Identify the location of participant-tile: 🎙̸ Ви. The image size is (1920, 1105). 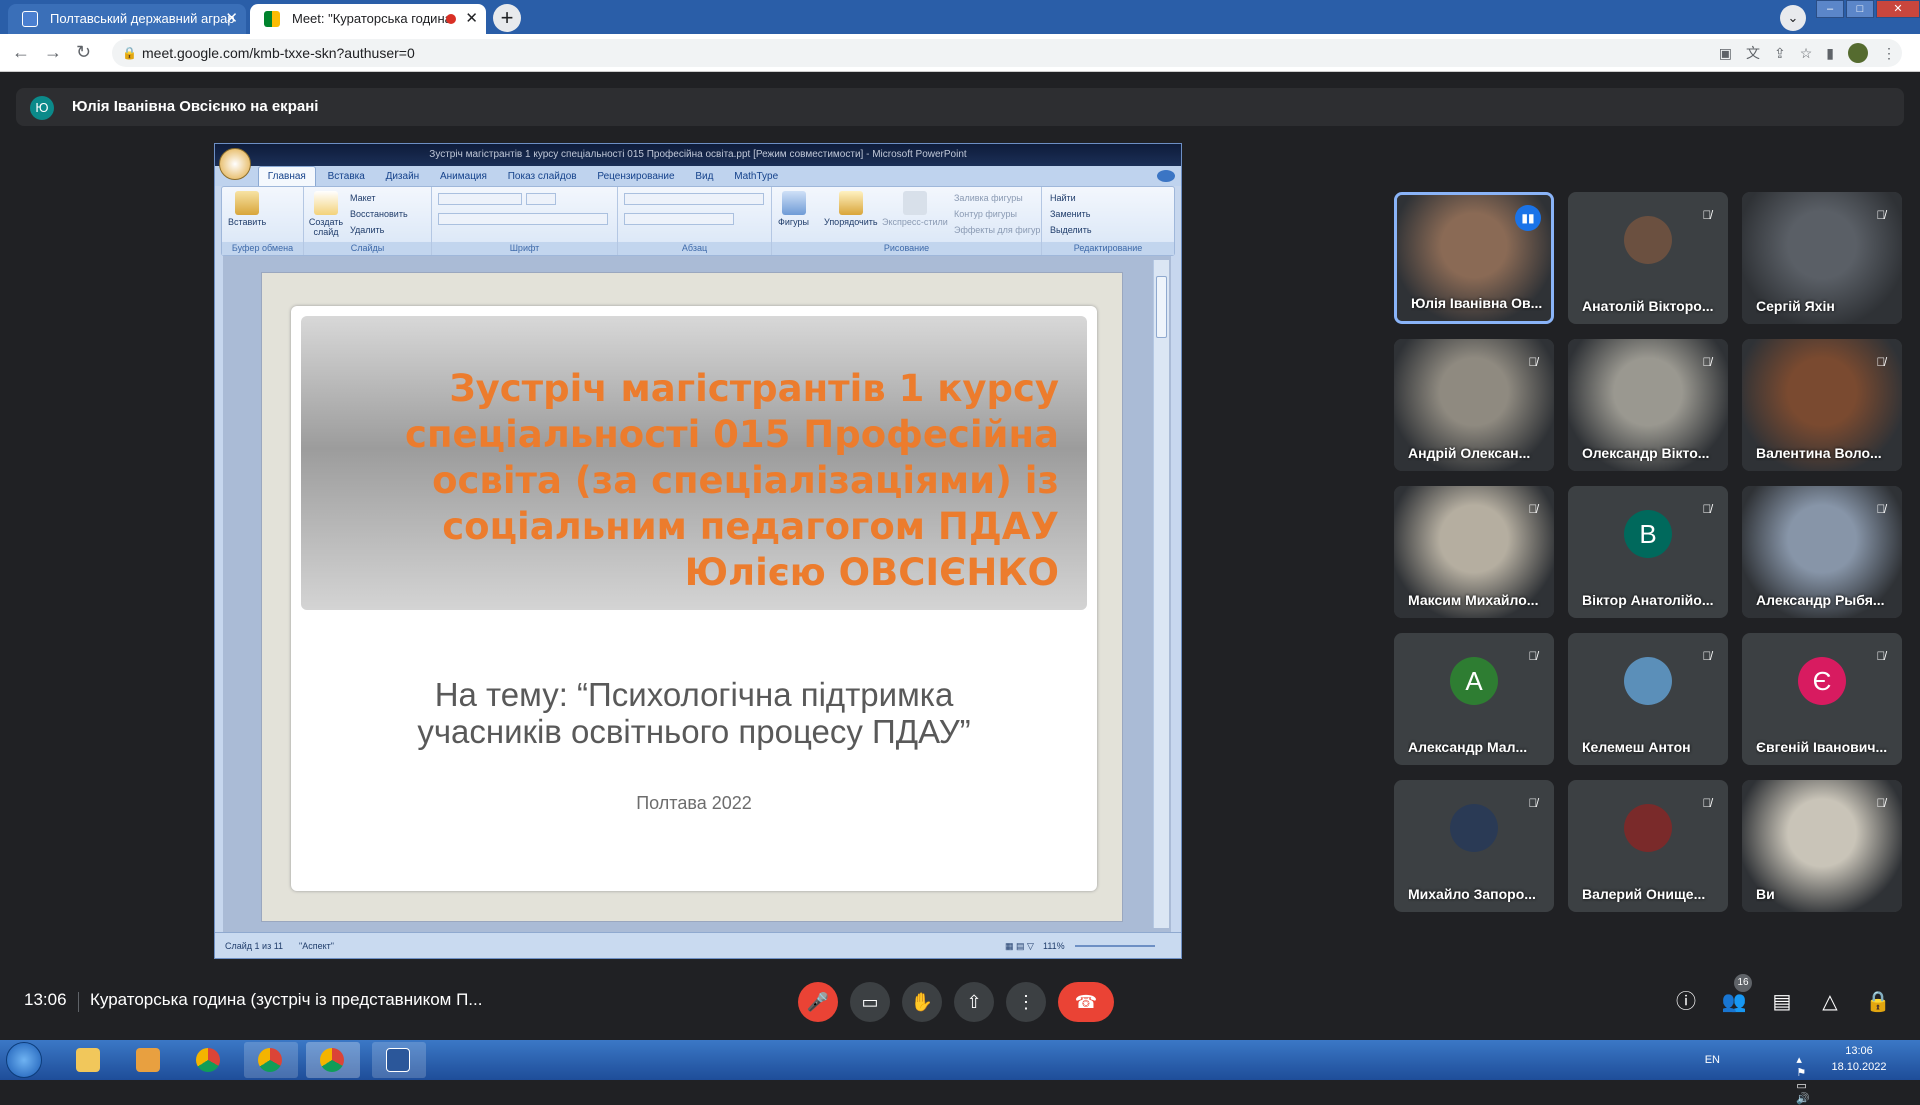
(1822, 846).